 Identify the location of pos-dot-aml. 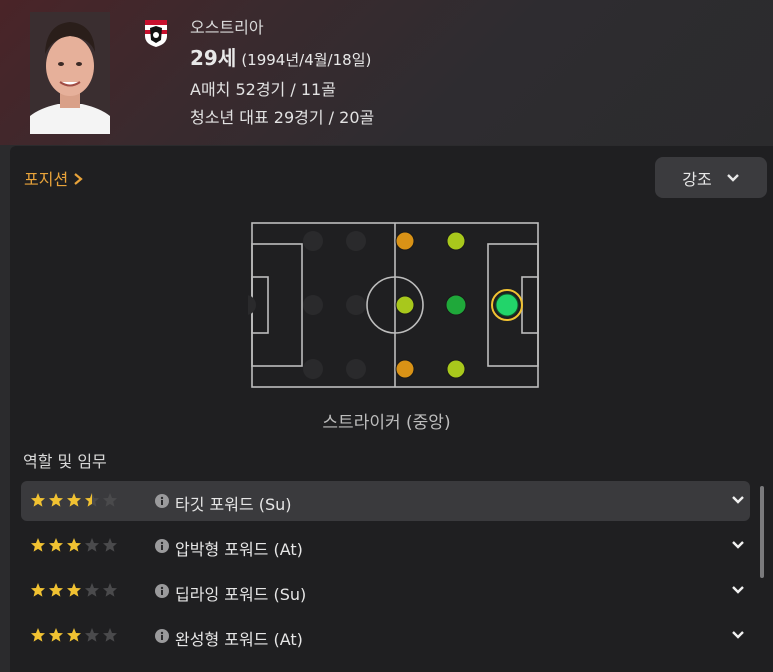
(456, 241).